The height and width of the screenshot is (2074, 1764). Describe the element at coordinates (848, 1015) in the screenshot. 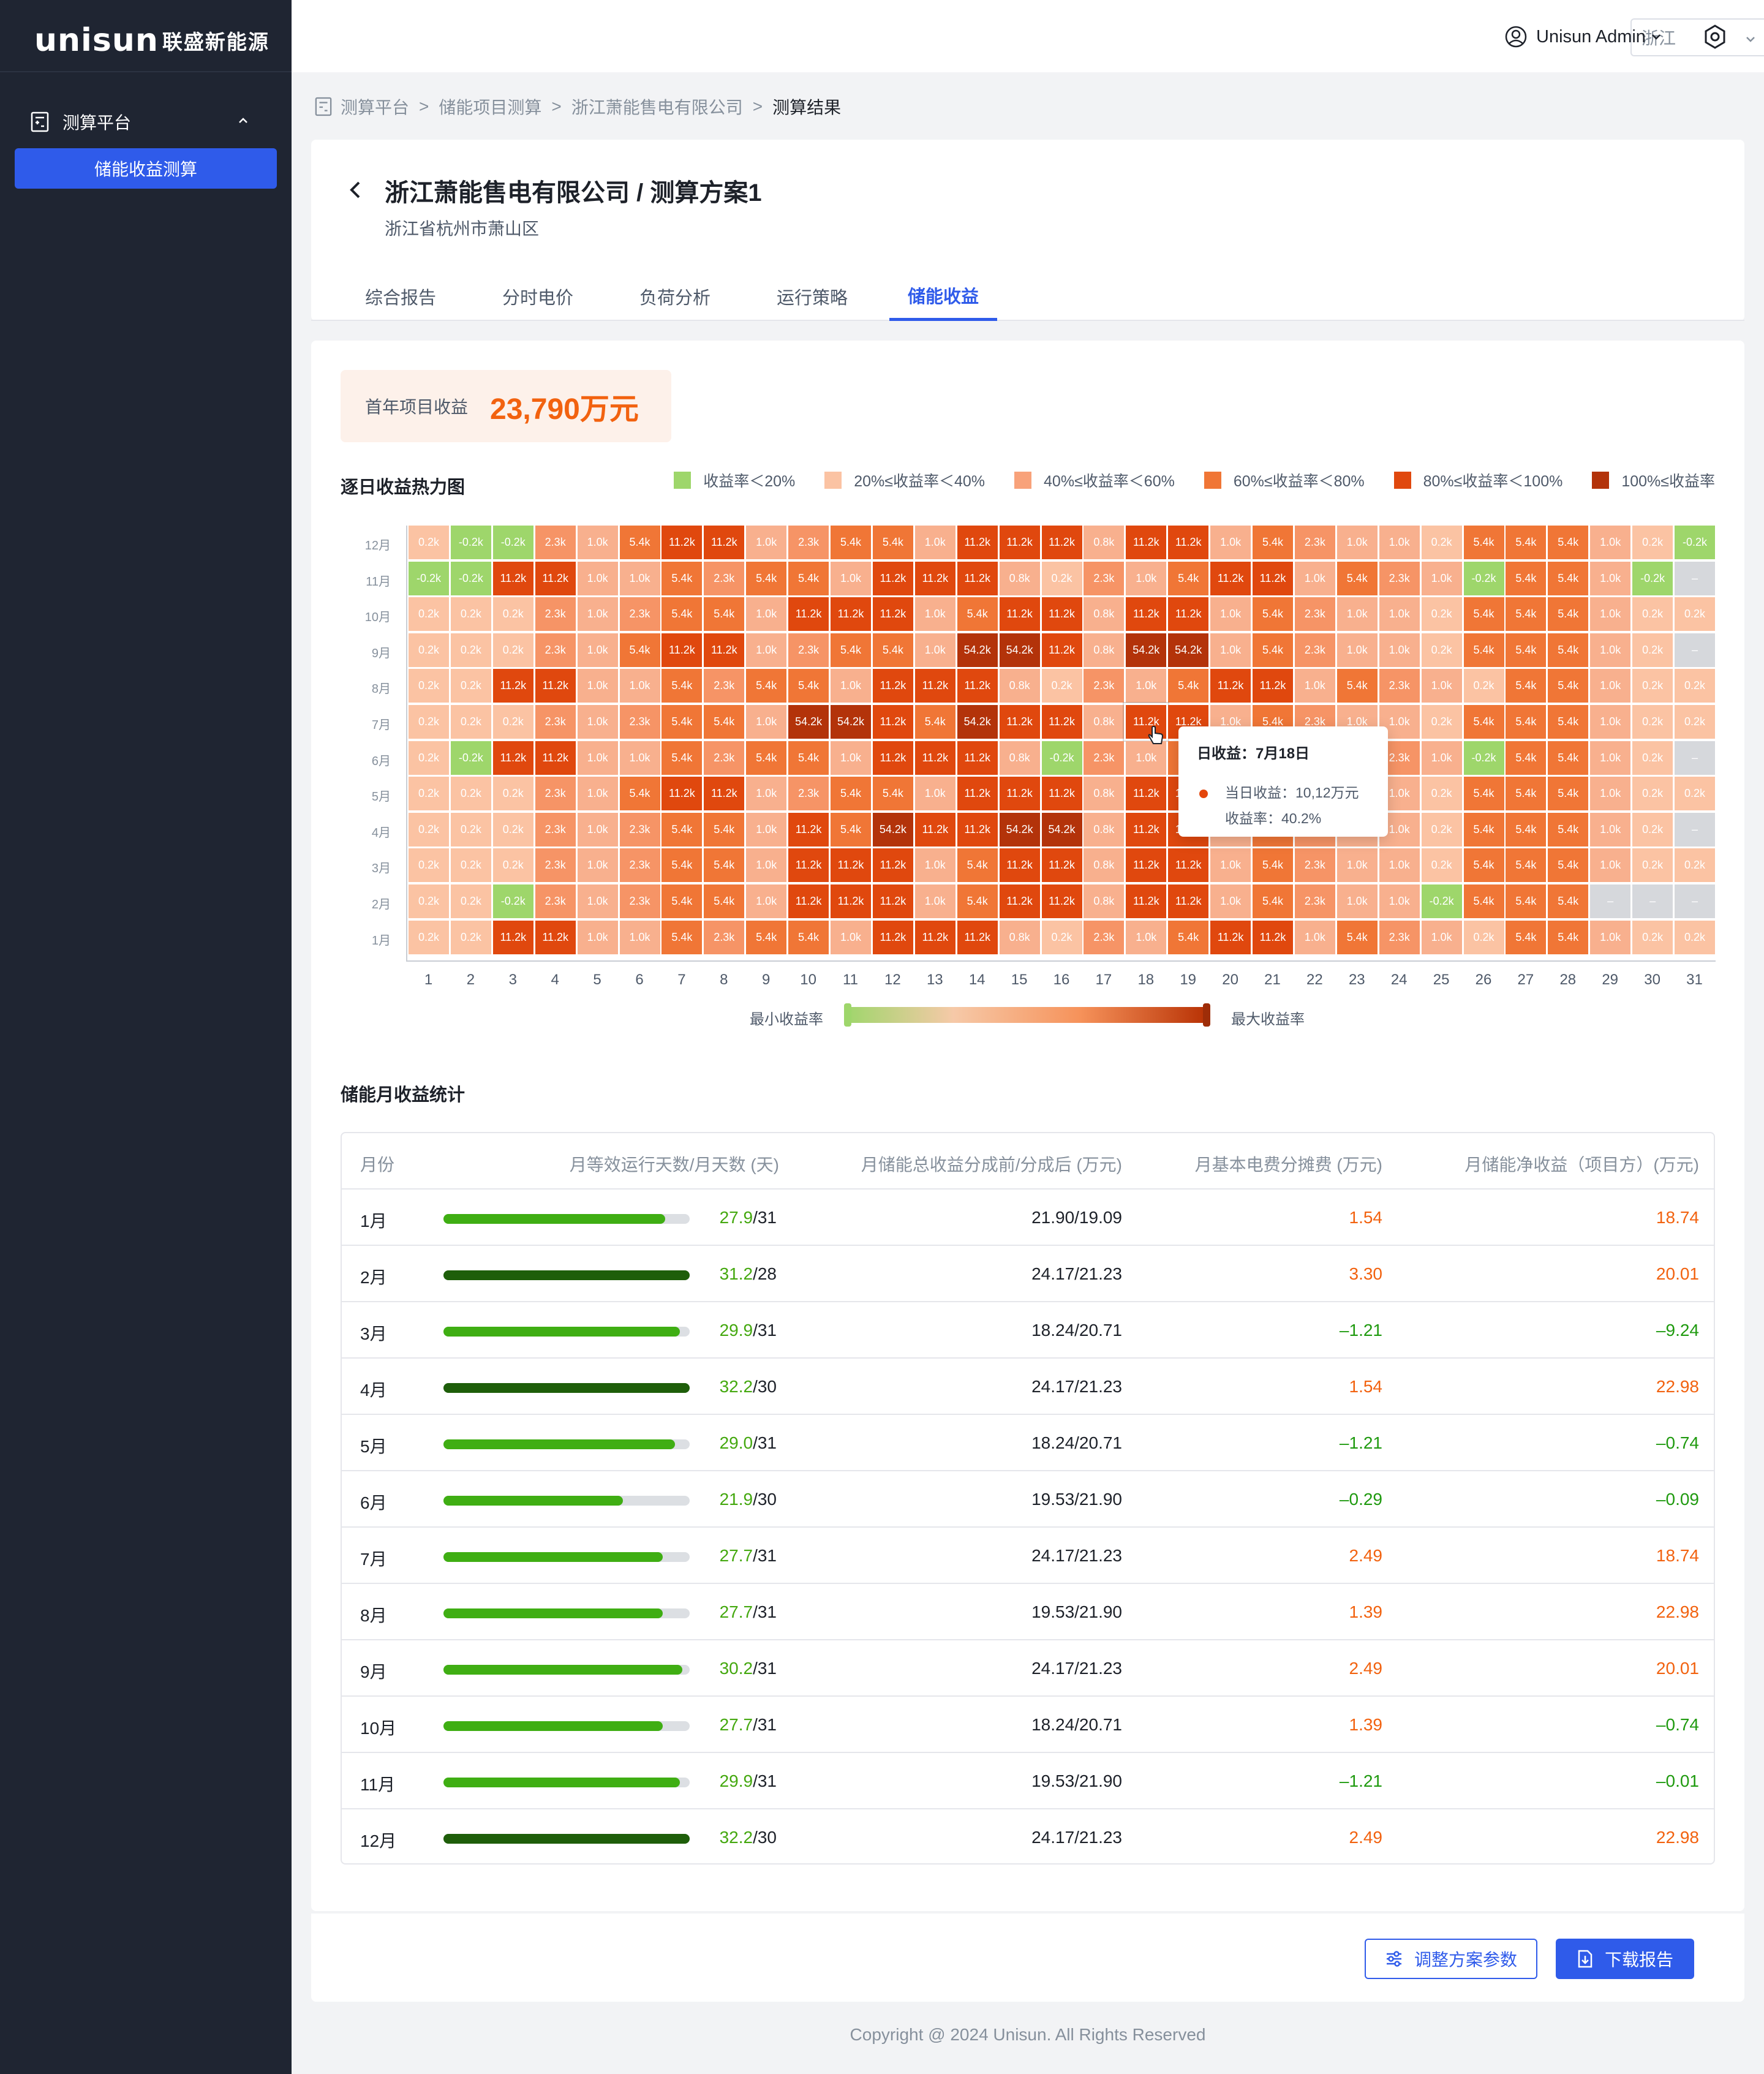

I see `scale-min-handle` at that location.